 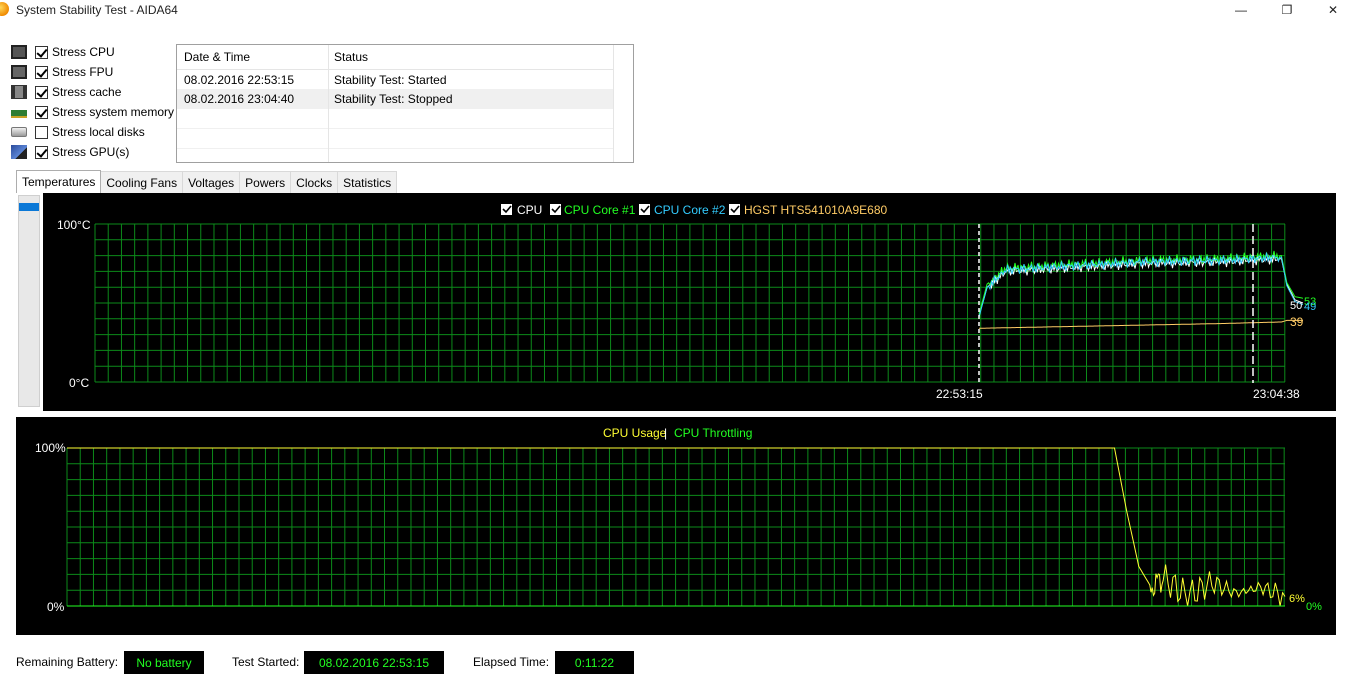 What do you see at coordinates (374, 662) in the screenshot?
I see `test-started-value: 08.02.2016 22:53:15` at bounding box center [374, 662].